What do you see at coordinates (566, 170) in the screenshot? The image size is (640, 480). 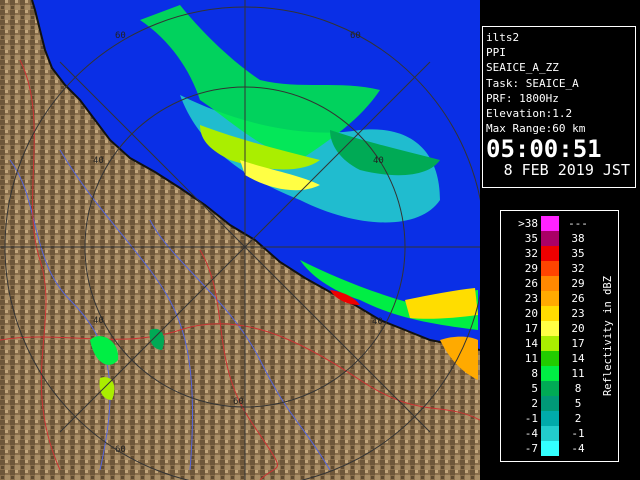 I see `scan-date: 8 FEB 2019 JST` at bounding box center [566, 170].